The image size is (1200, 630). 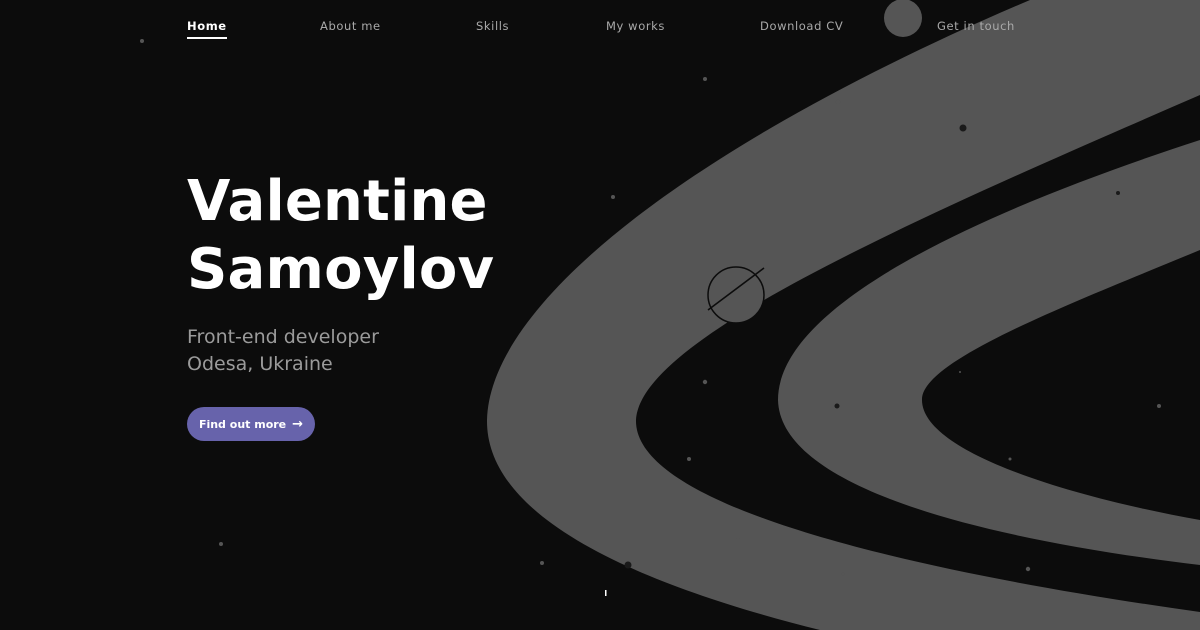 What do you see at coordinates (976, 26) in the screenshot?
I see `nav-contact: Get in touch` at bounding box center [976, 26].